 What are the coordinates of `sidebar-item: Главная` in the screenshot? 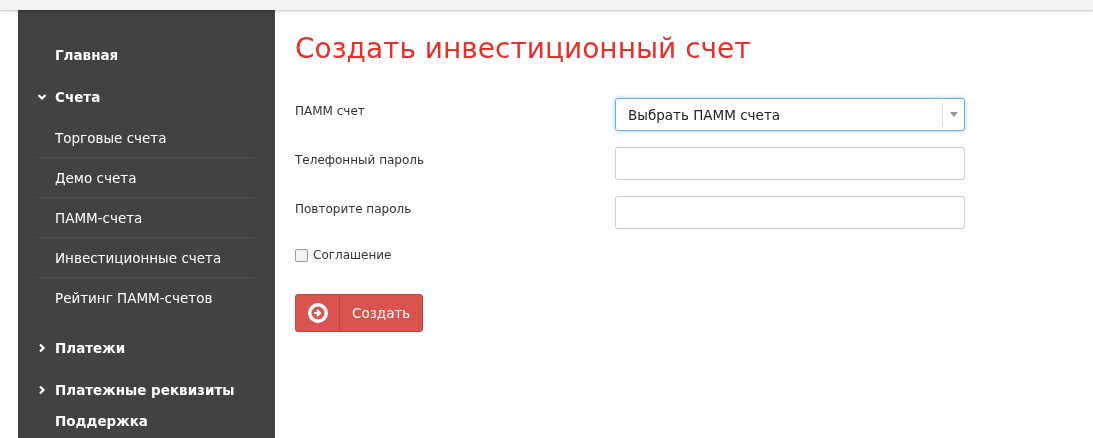 It's located at (87, 55).